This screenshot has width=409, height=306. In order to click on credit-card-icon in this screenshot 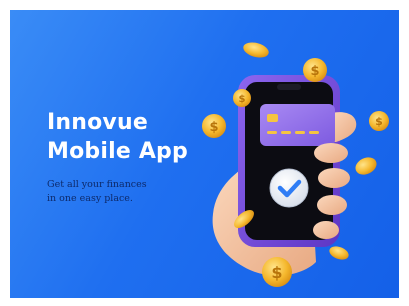, I will do `click(297, 125)`.